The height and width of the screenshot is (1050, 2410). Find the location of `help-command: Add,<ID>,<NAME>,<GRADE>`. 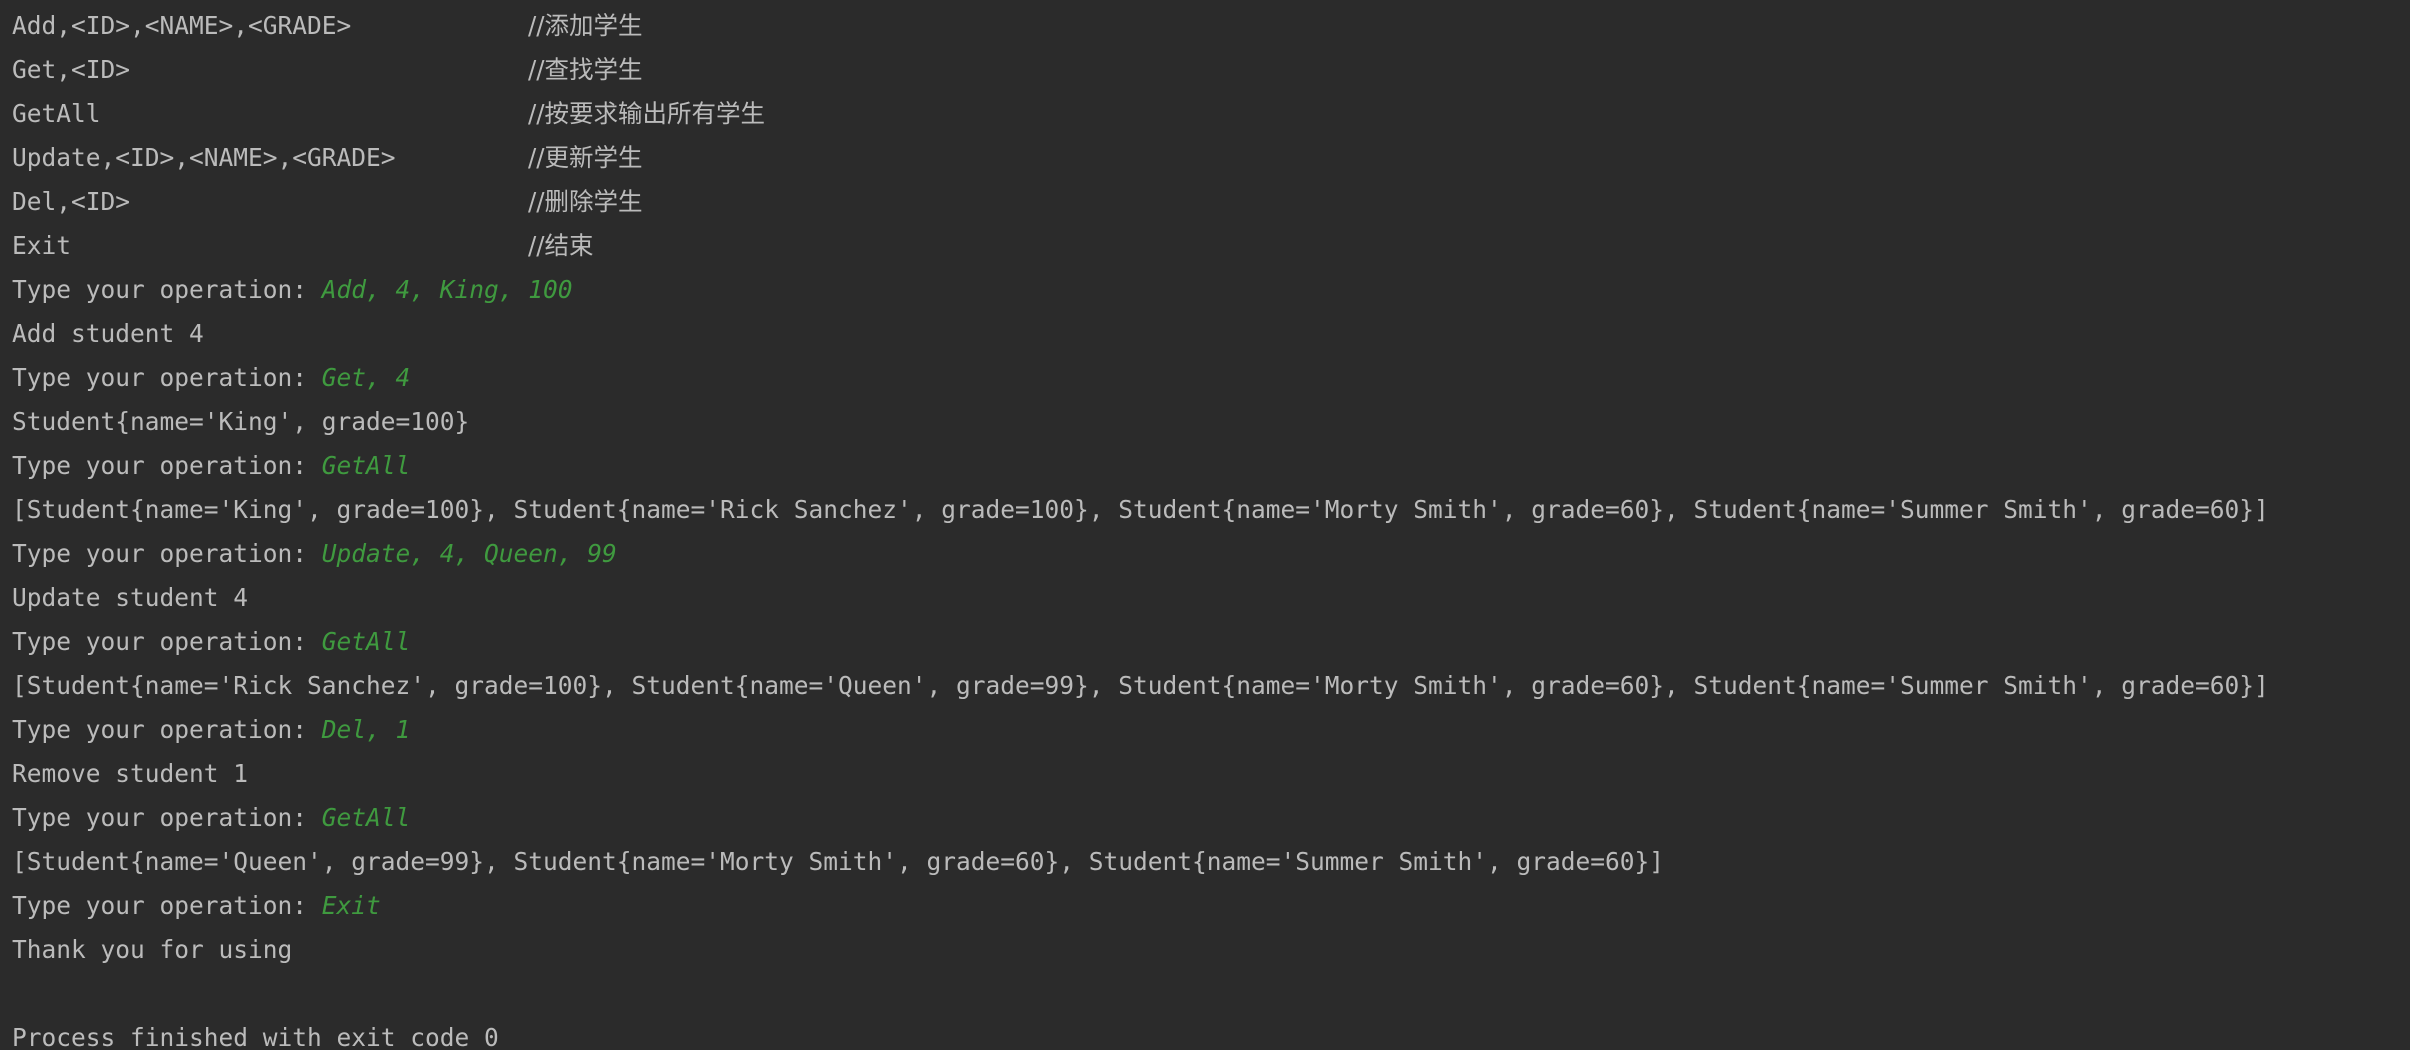

help-command: Add,<ID>,<NAME>,<GRADE> is located at coordinates (182, 25).